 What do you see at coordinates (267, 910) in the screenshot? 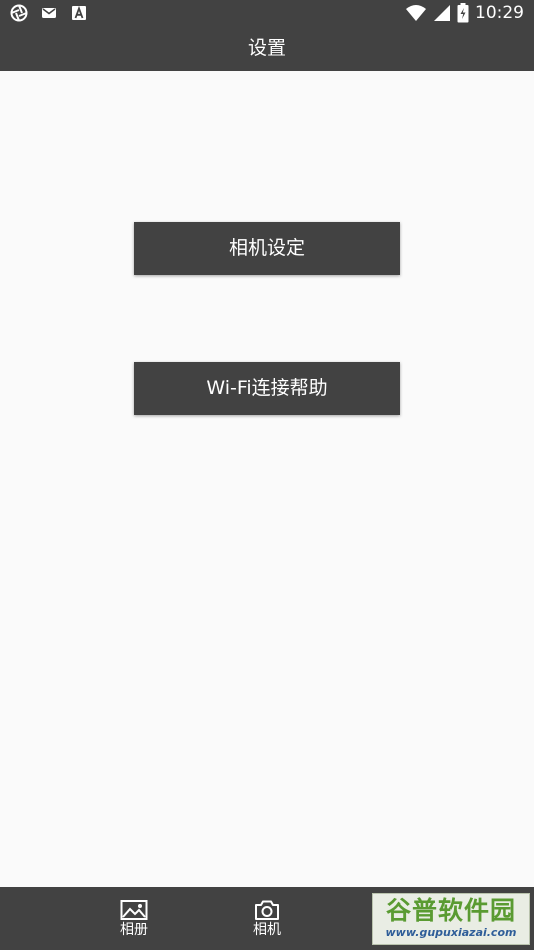
I see `camera-icon` at bounding box center [267, 910].